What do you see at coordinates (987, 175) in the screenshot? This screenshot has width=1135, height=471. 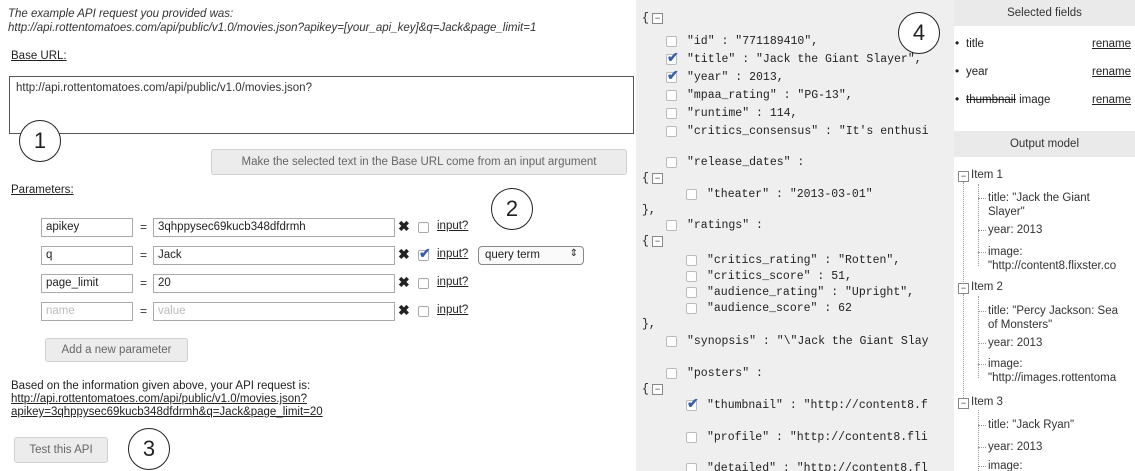 I see `output-item-label: Item 1` at bounding box center [987, 175].